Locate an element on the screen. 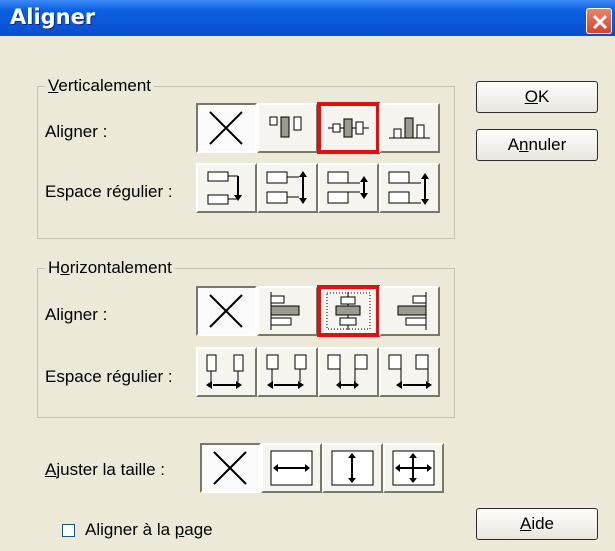 This screenshot has height=551, width=615. horizontal-spacing-right-button is located at coordinates (409, 372).